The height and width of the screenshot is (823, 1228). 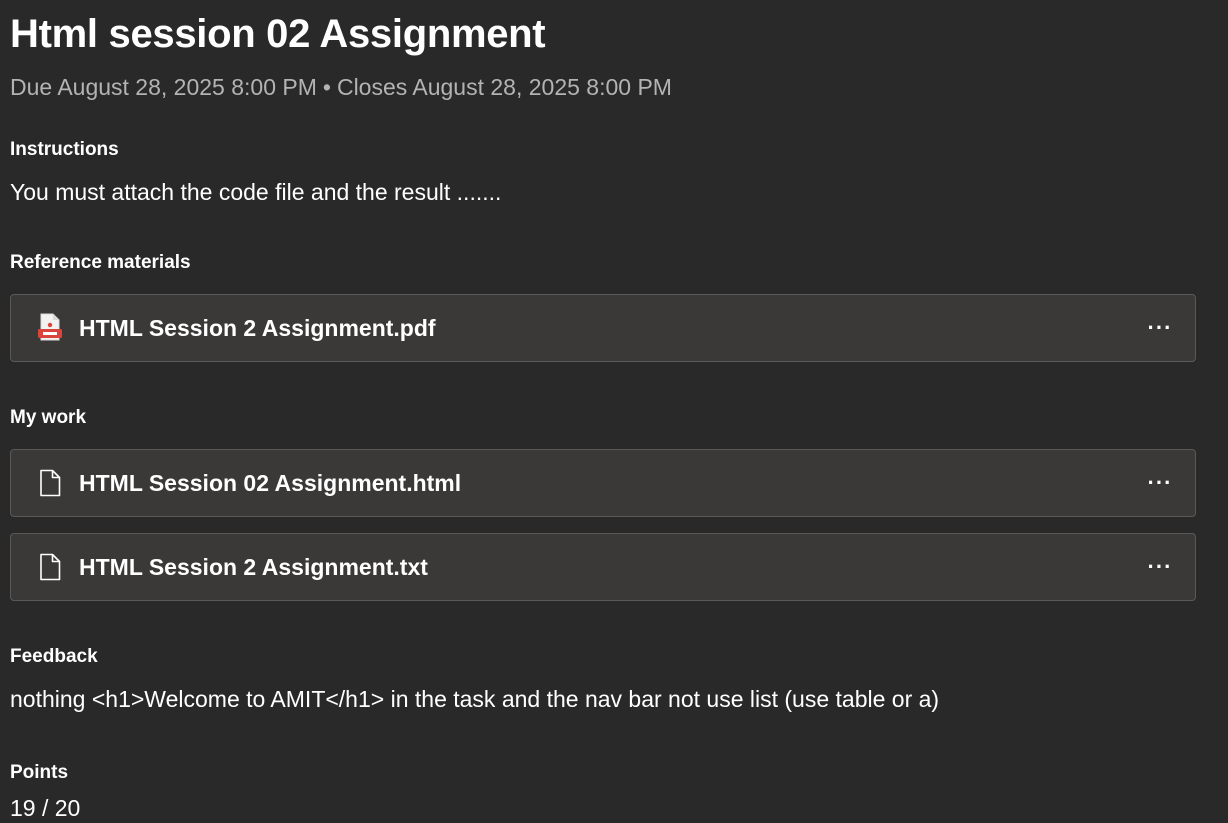 What do you see at coordinates (603, 483) in the screenshot?
I see `my-work-file-card: HTML Session 02 Assignment.html ···` at bounding box center [603, 483].